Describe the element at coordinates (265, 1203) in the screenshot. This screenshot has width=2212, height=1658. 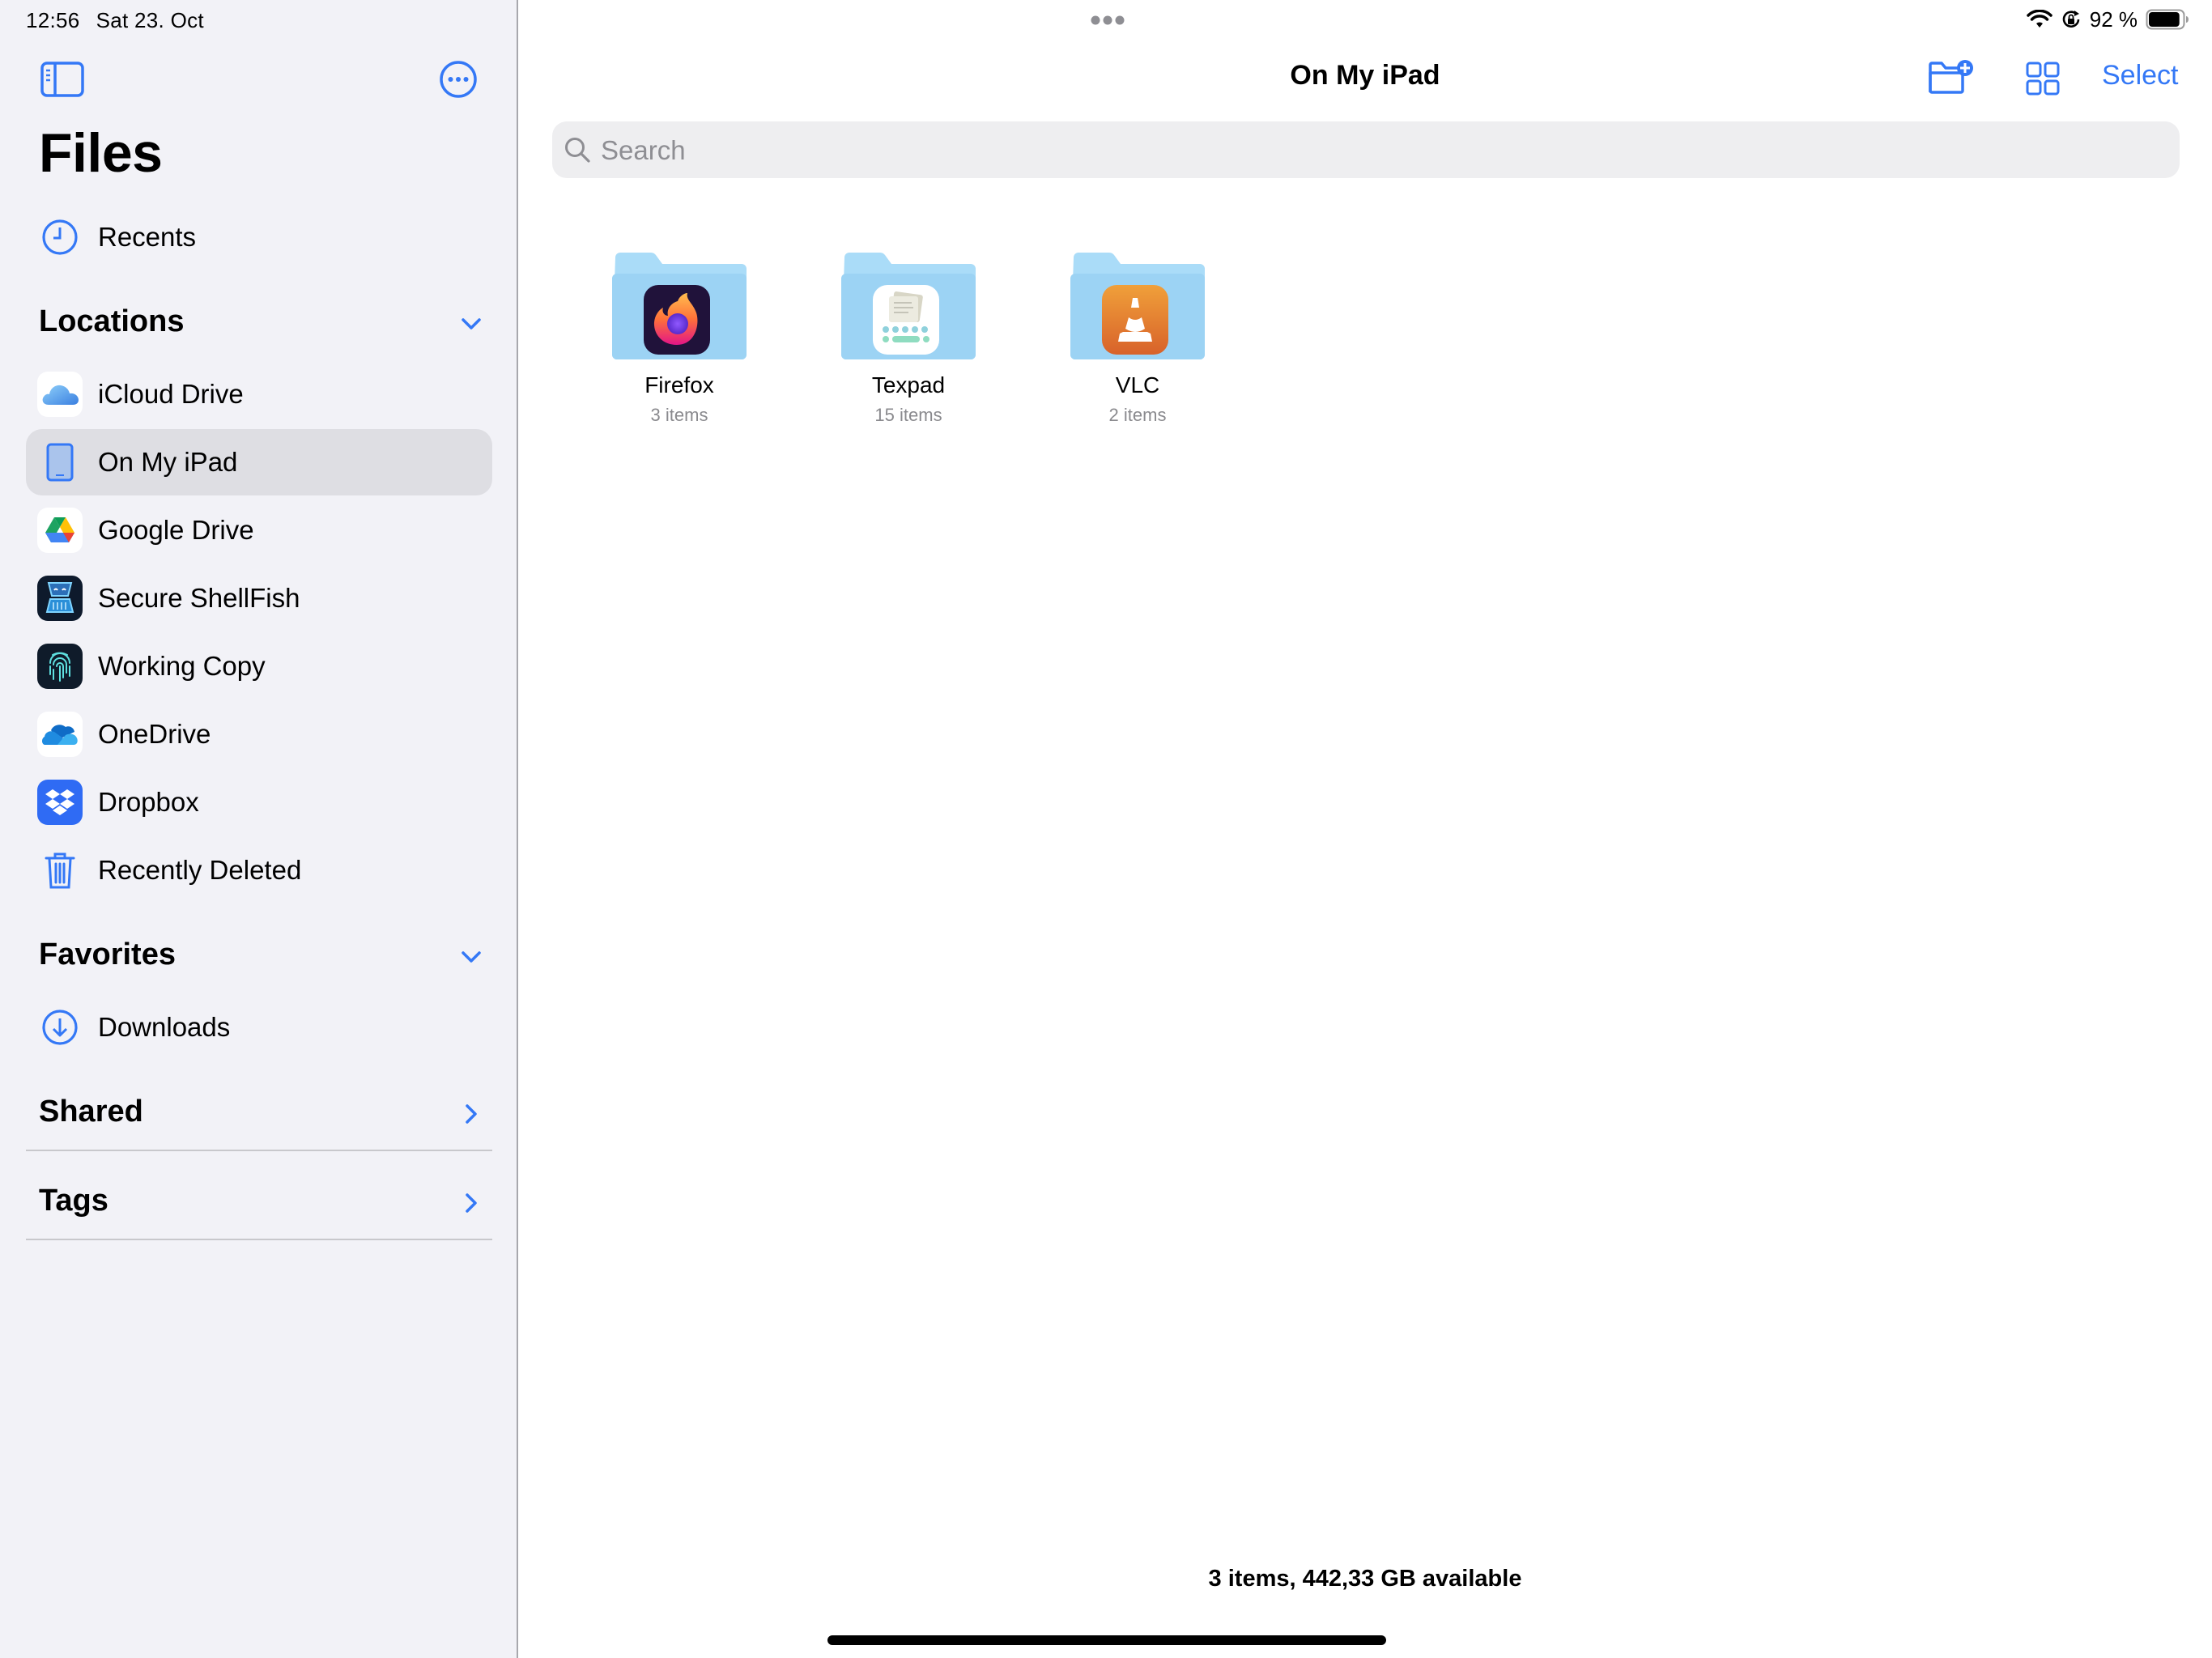
I see `section-header-tags: Tags` at that location.